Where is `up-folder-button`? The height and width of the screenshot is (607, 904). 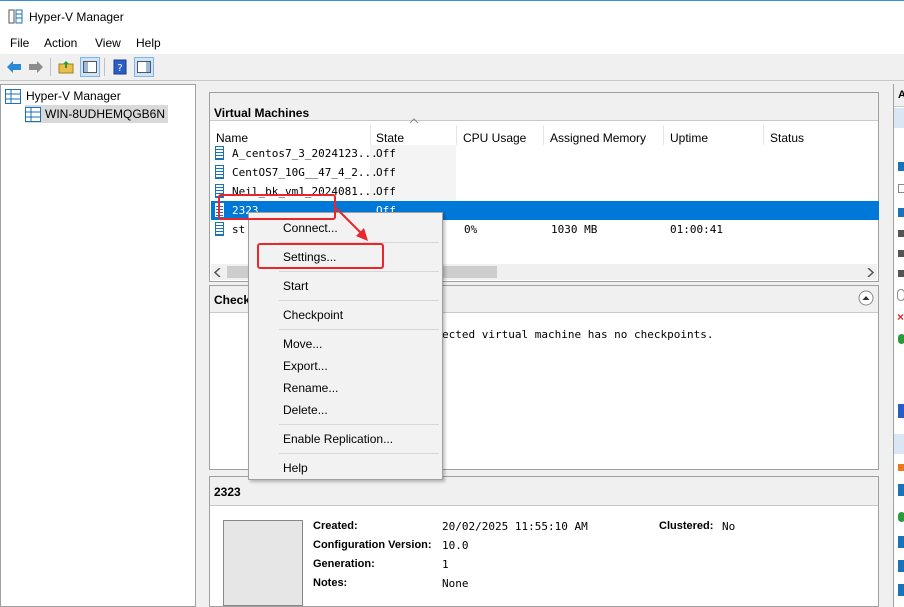
up-folder-button is located at coordinates (66, 67).